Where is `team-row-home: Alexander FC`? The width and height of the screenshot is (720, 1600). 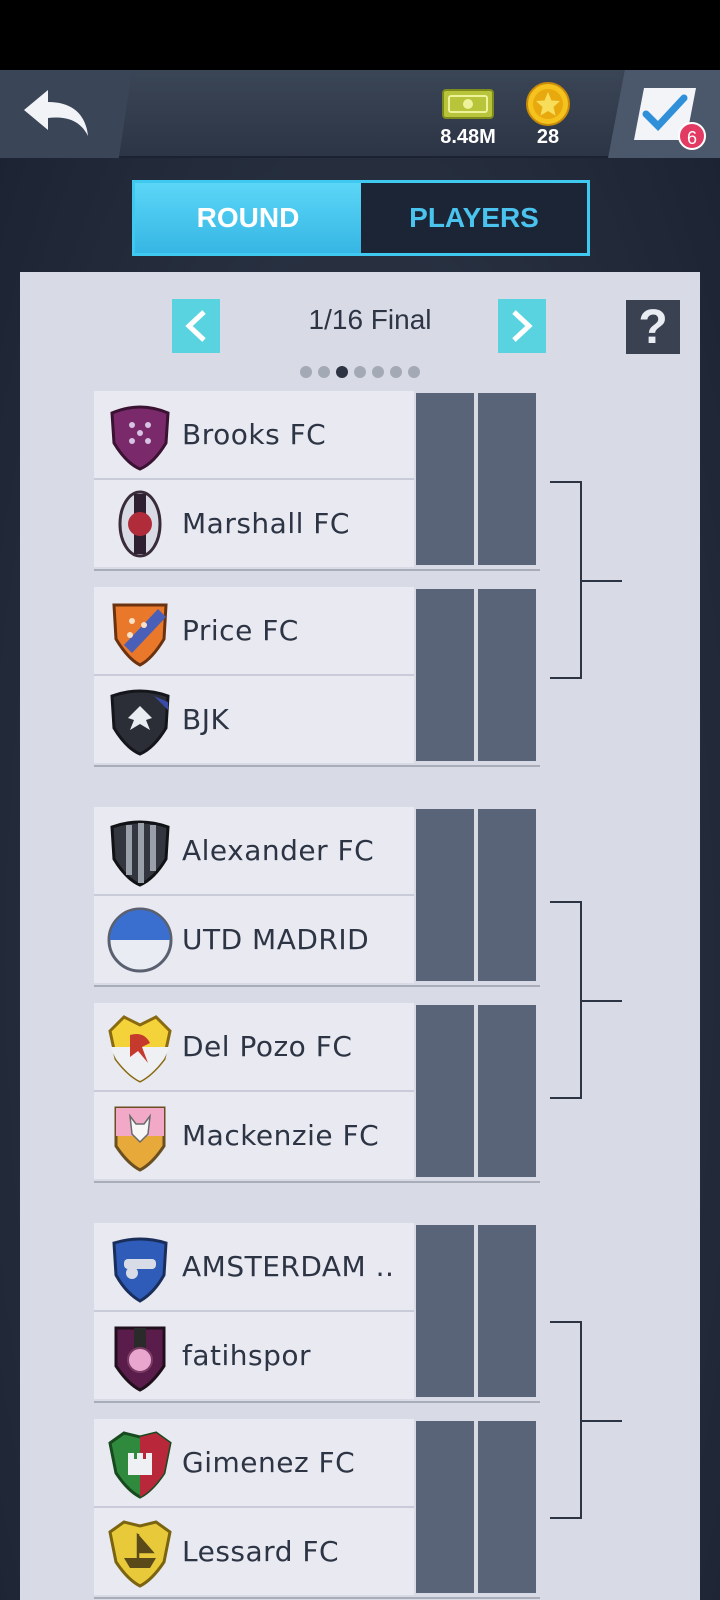 team-row-home: Alexander FC is located at coordinates (254, 850).